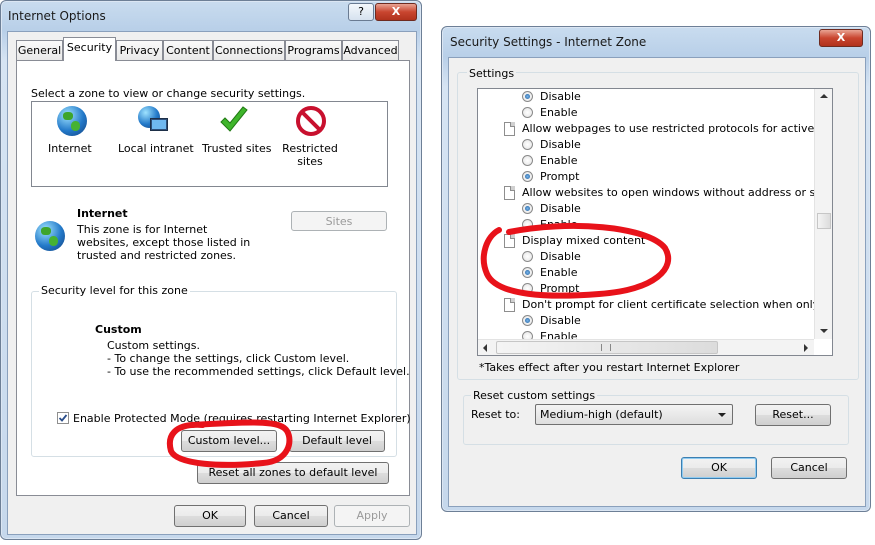  Describe the element at coordinates (824, 331) in the screenshot. I see `scroll-down-arrow-icon` at that location.